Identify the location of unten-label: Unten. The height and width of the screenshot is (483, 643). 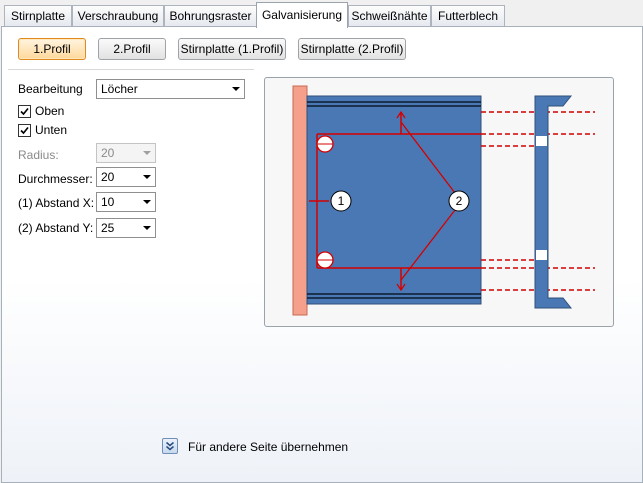
(51, 130).